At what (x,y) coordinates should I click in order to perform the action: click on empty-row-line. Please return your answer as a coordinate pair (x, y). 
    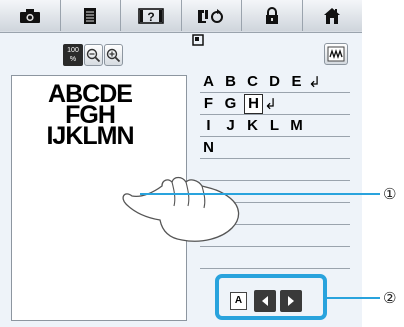
    Looking at the image, I should click on (275, 268).